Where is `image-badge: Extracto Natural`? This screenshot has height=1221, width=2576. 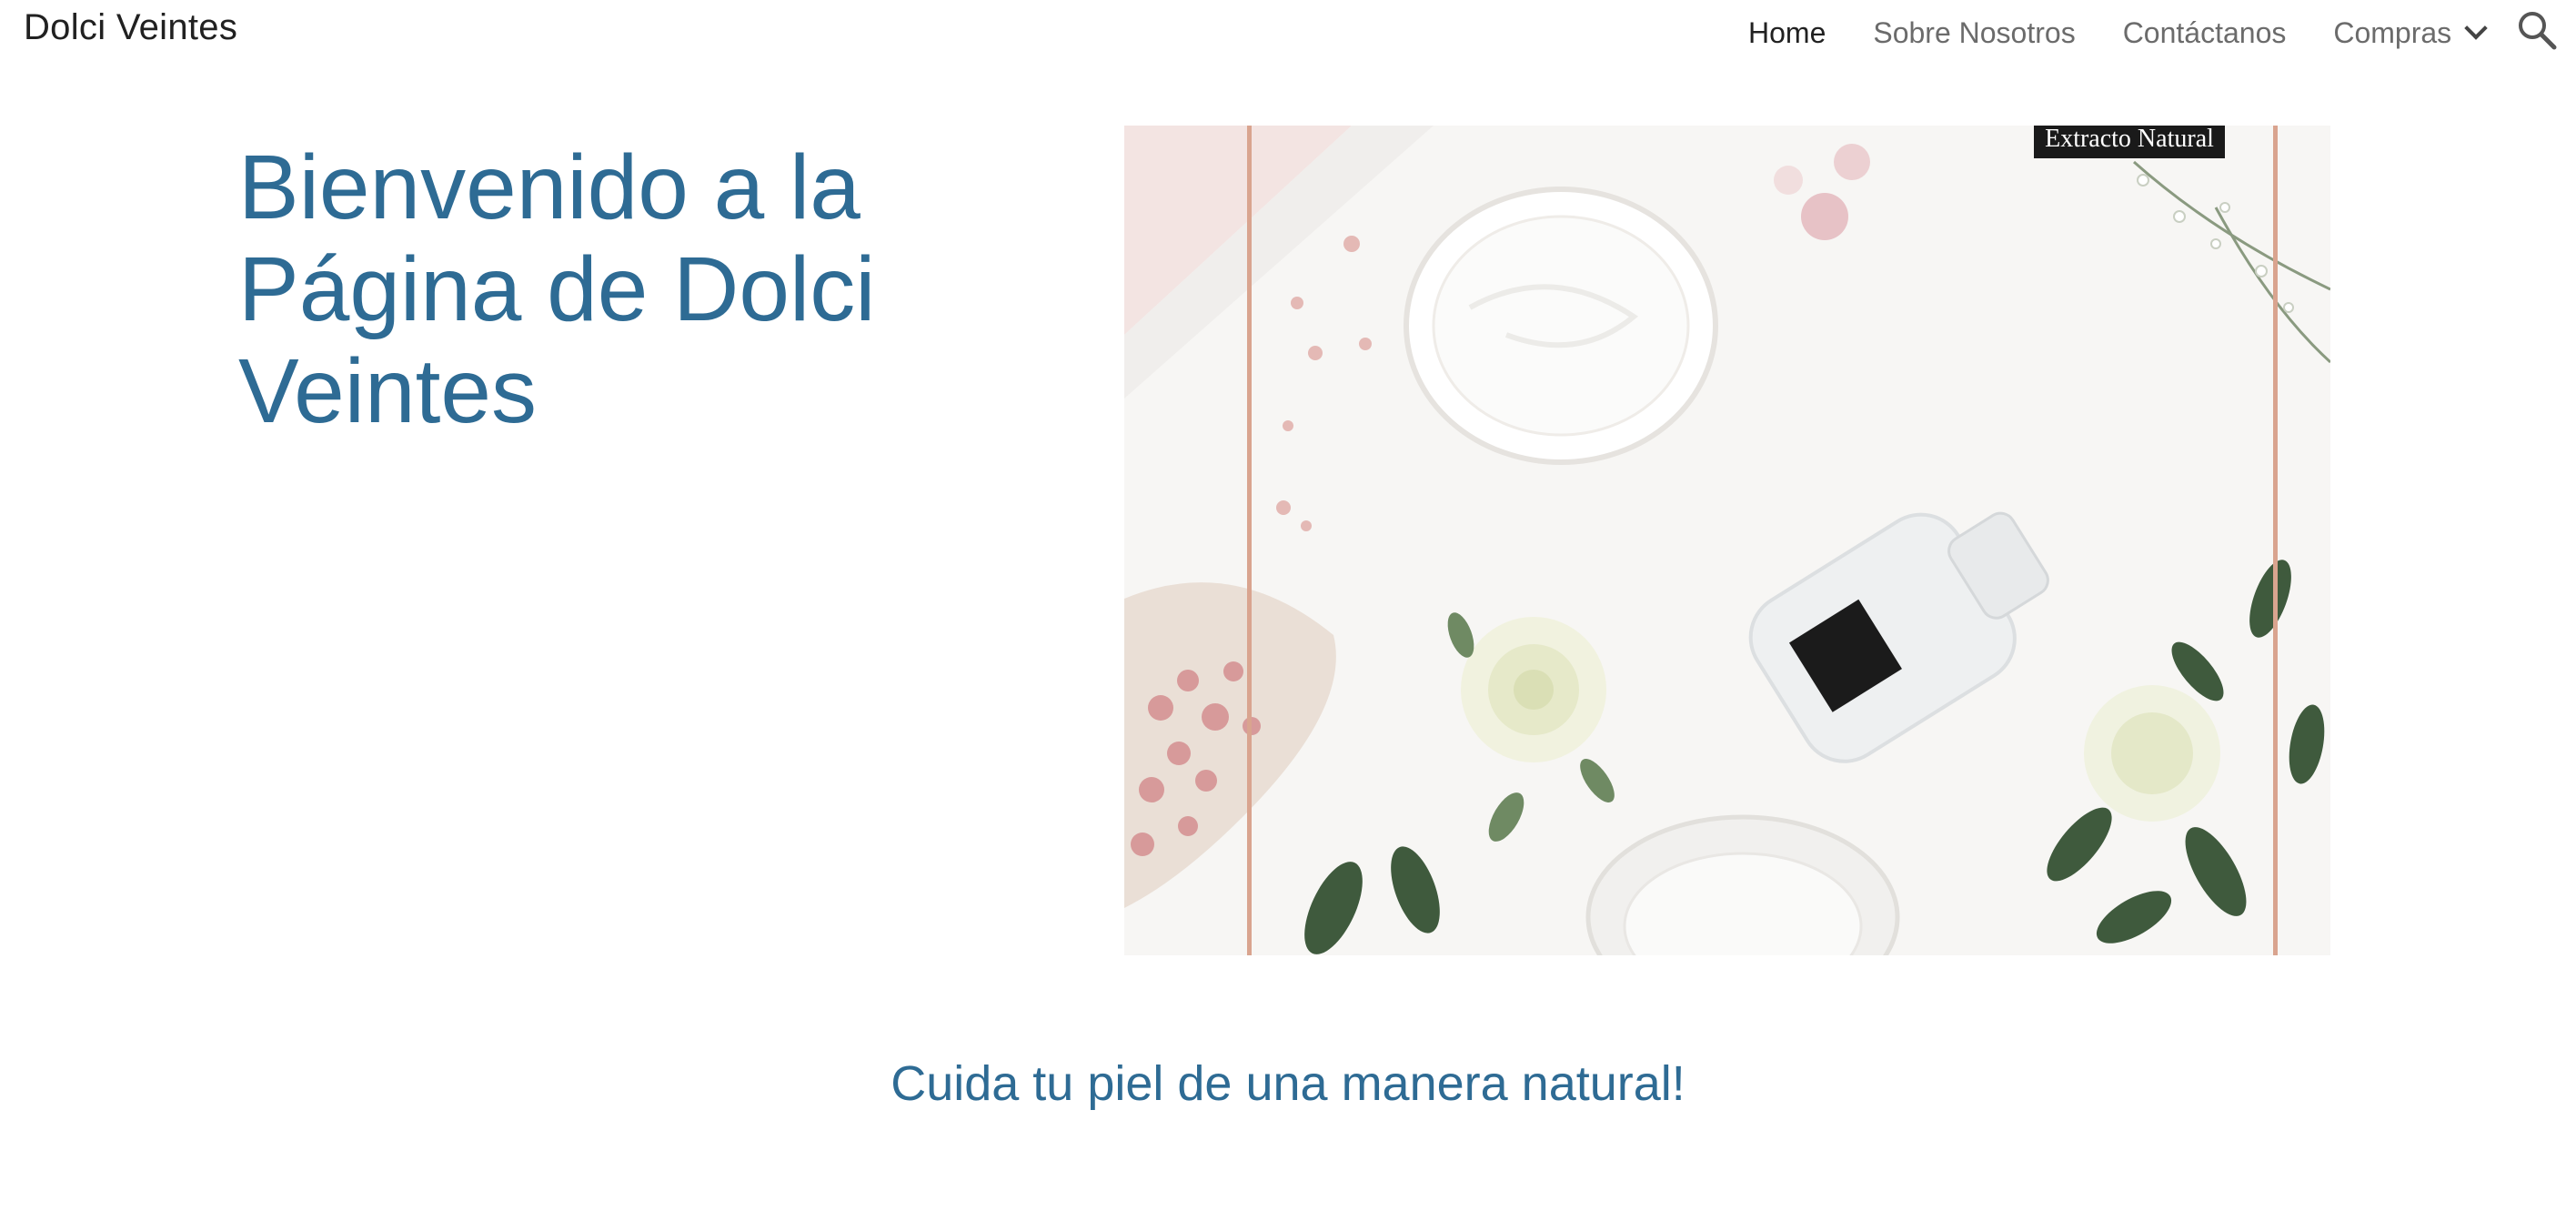 image-badge: Extracto Natural is located at coordinates (2129, 142).